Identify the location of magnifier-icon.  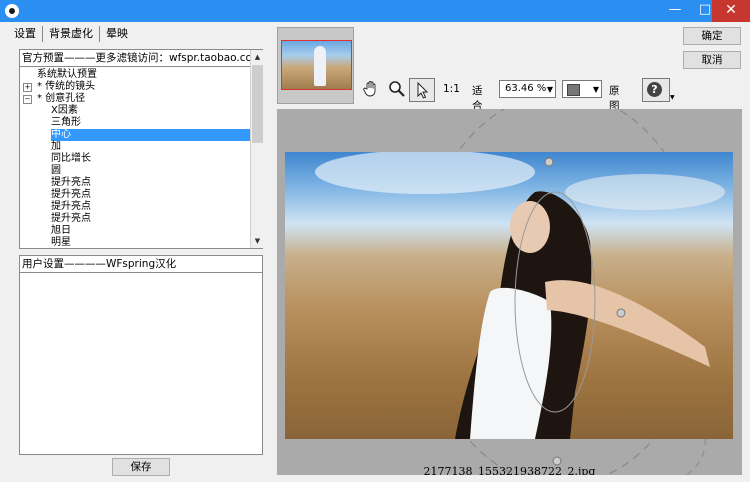
(397, 89).